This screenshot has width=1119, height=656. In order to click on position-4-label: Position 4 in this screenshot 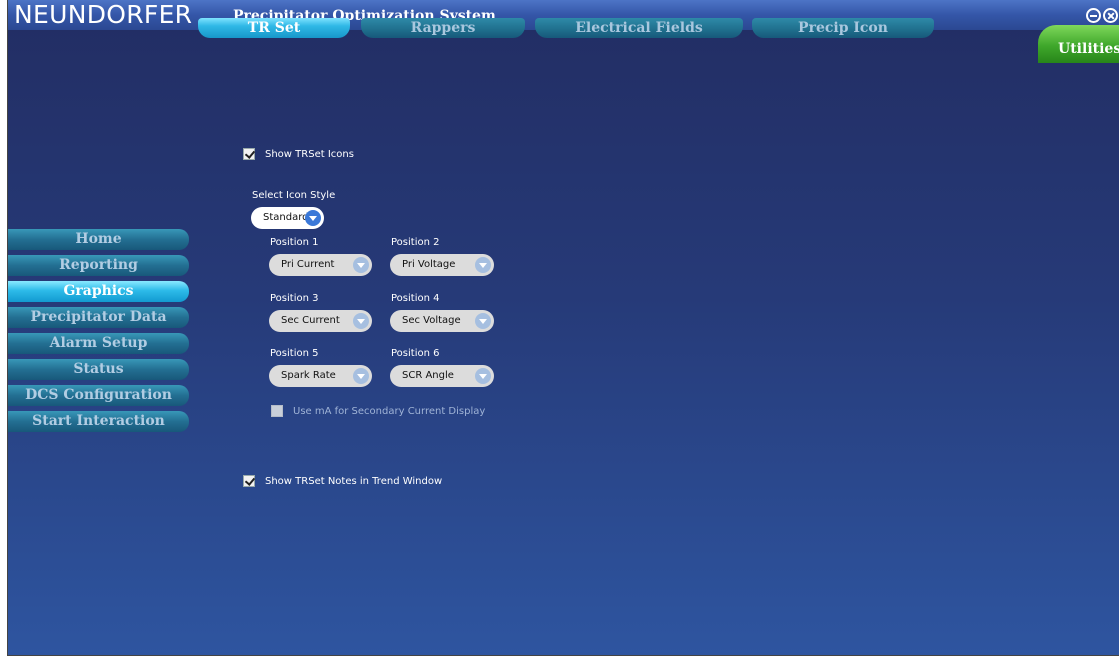, I will do `click(415, 298)`.